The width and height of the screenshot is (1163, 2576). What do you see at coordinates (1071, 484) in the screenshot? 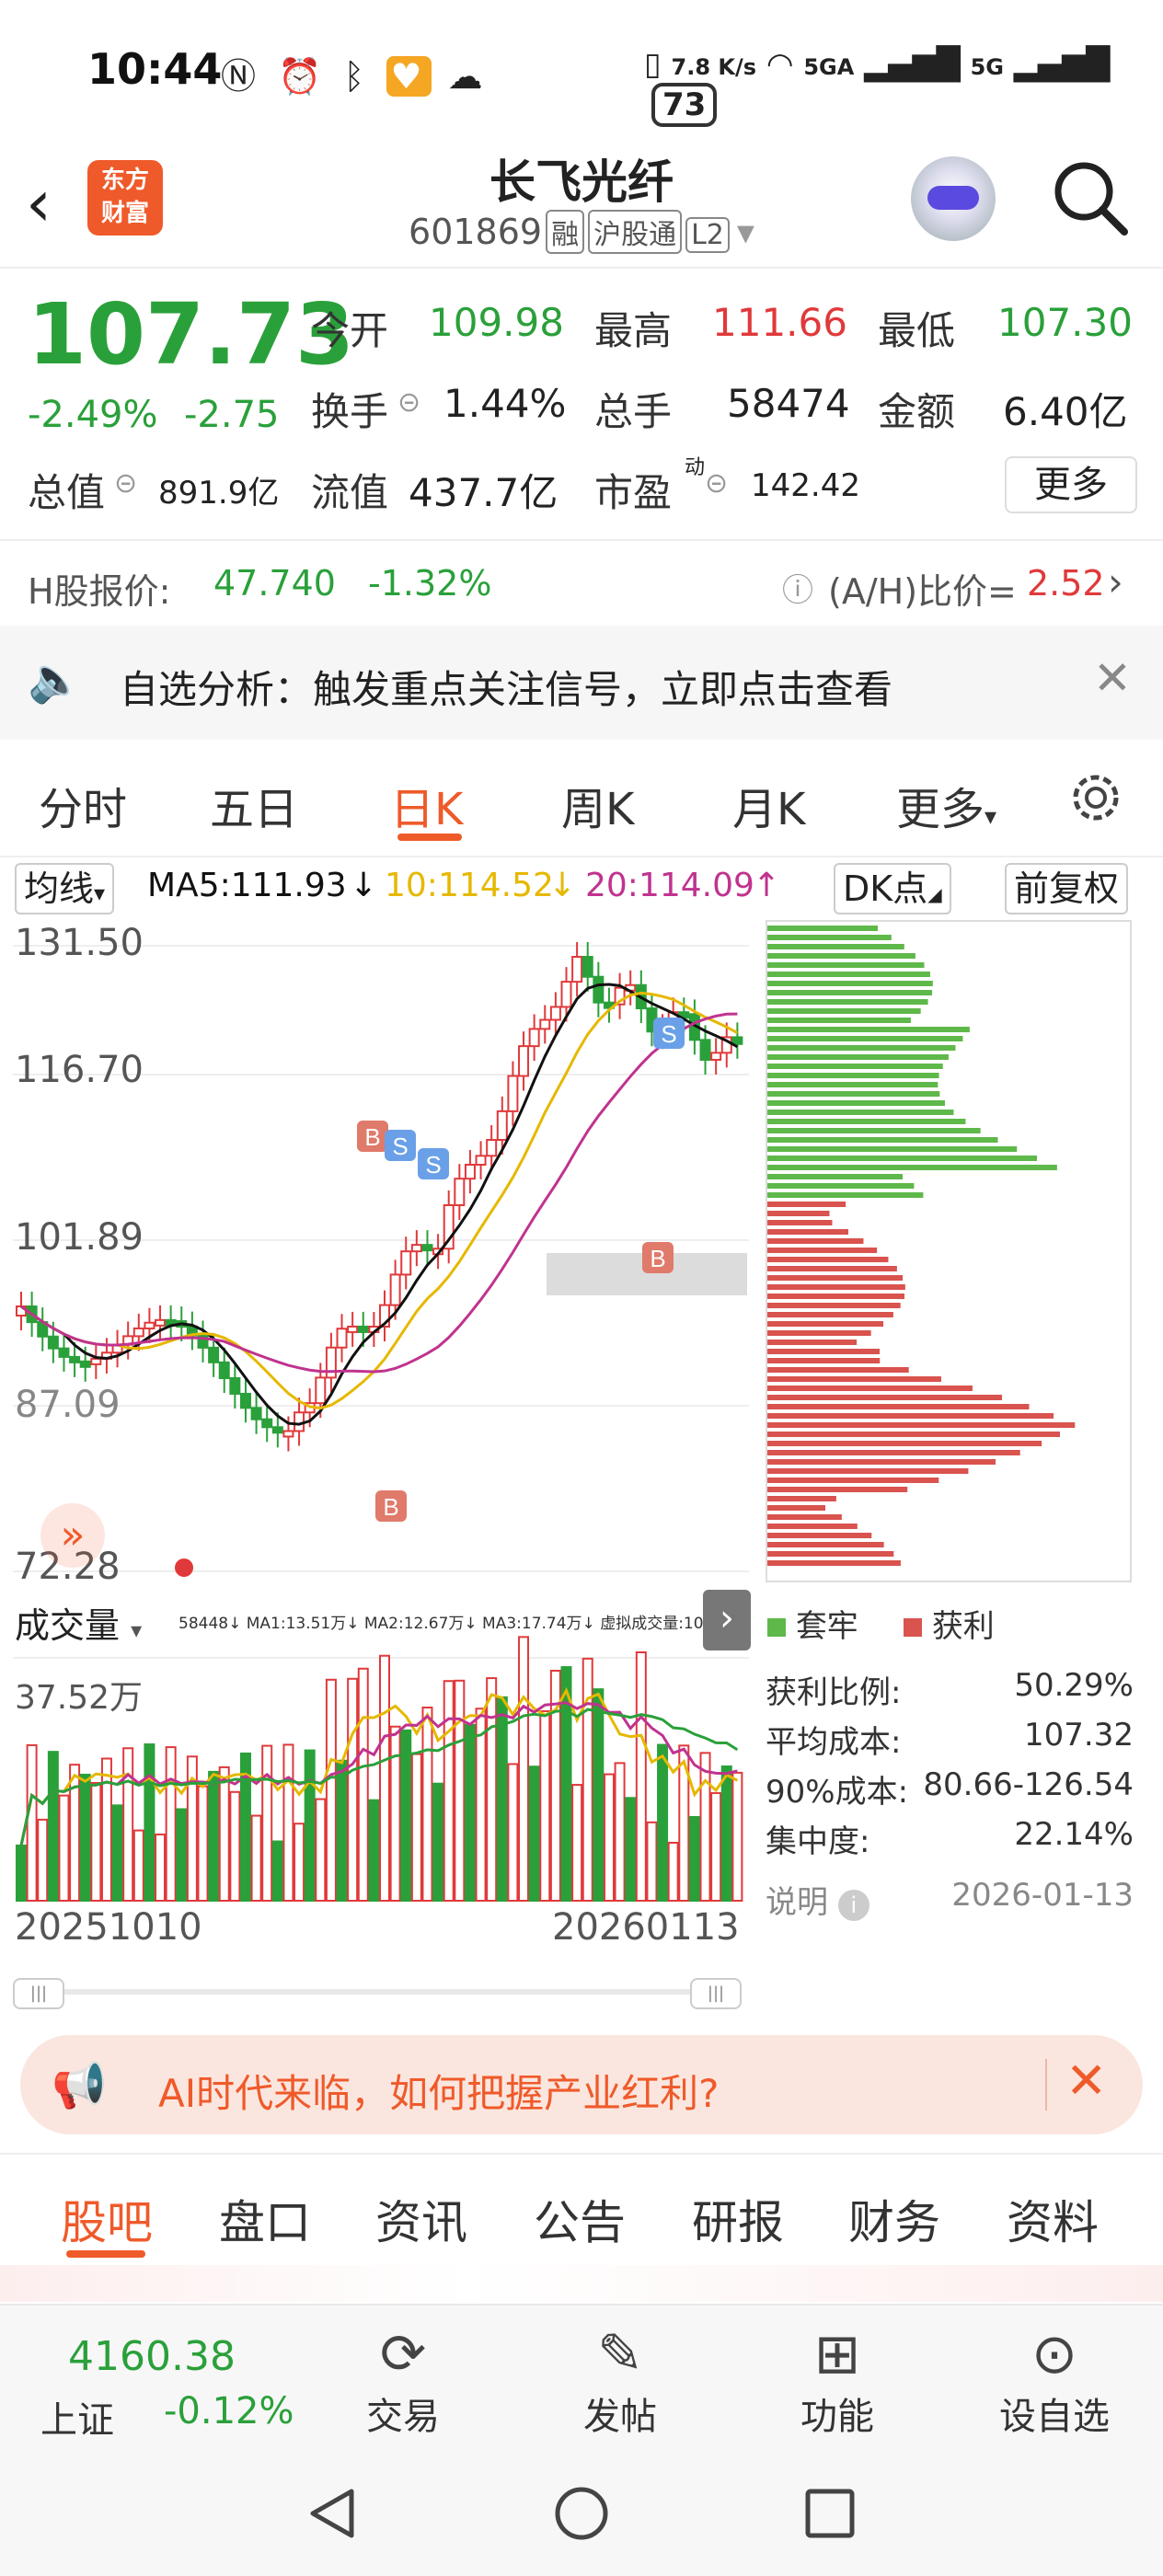
I see `more-button: 更多` at bounding box center [1071, 484].